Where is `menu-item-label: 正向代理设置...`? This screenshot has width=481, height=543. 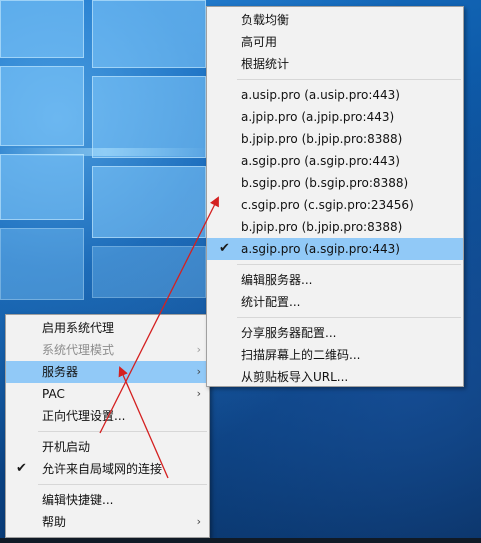 menu-item-label: 正向代理设置... is located at coordinates (84, 416).